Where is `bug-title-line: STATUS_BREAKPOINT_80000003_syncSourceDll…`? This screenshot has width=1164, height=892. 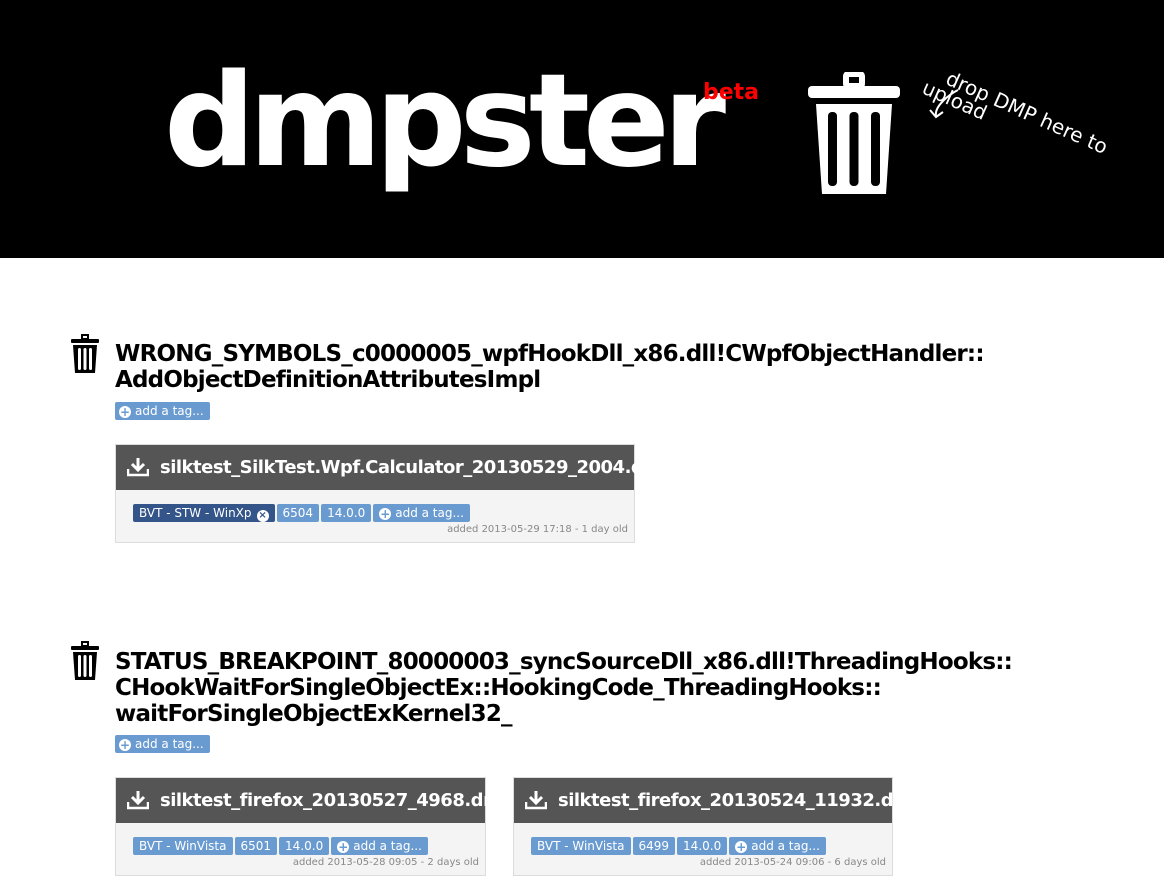
bug-title-line: STATUS_BREAKPOINT_80000003_syncSourceDll… is located at coordinates (564, 662).